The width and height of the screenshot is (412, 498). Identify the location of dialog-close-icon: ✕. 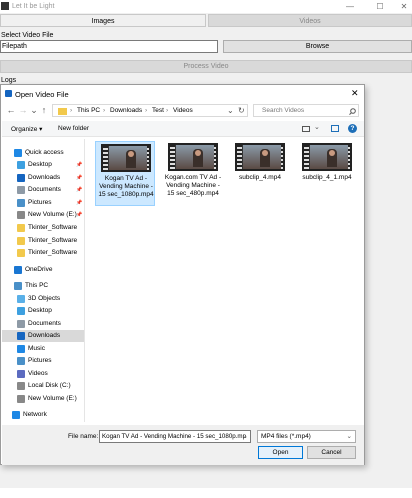
(355, 93).